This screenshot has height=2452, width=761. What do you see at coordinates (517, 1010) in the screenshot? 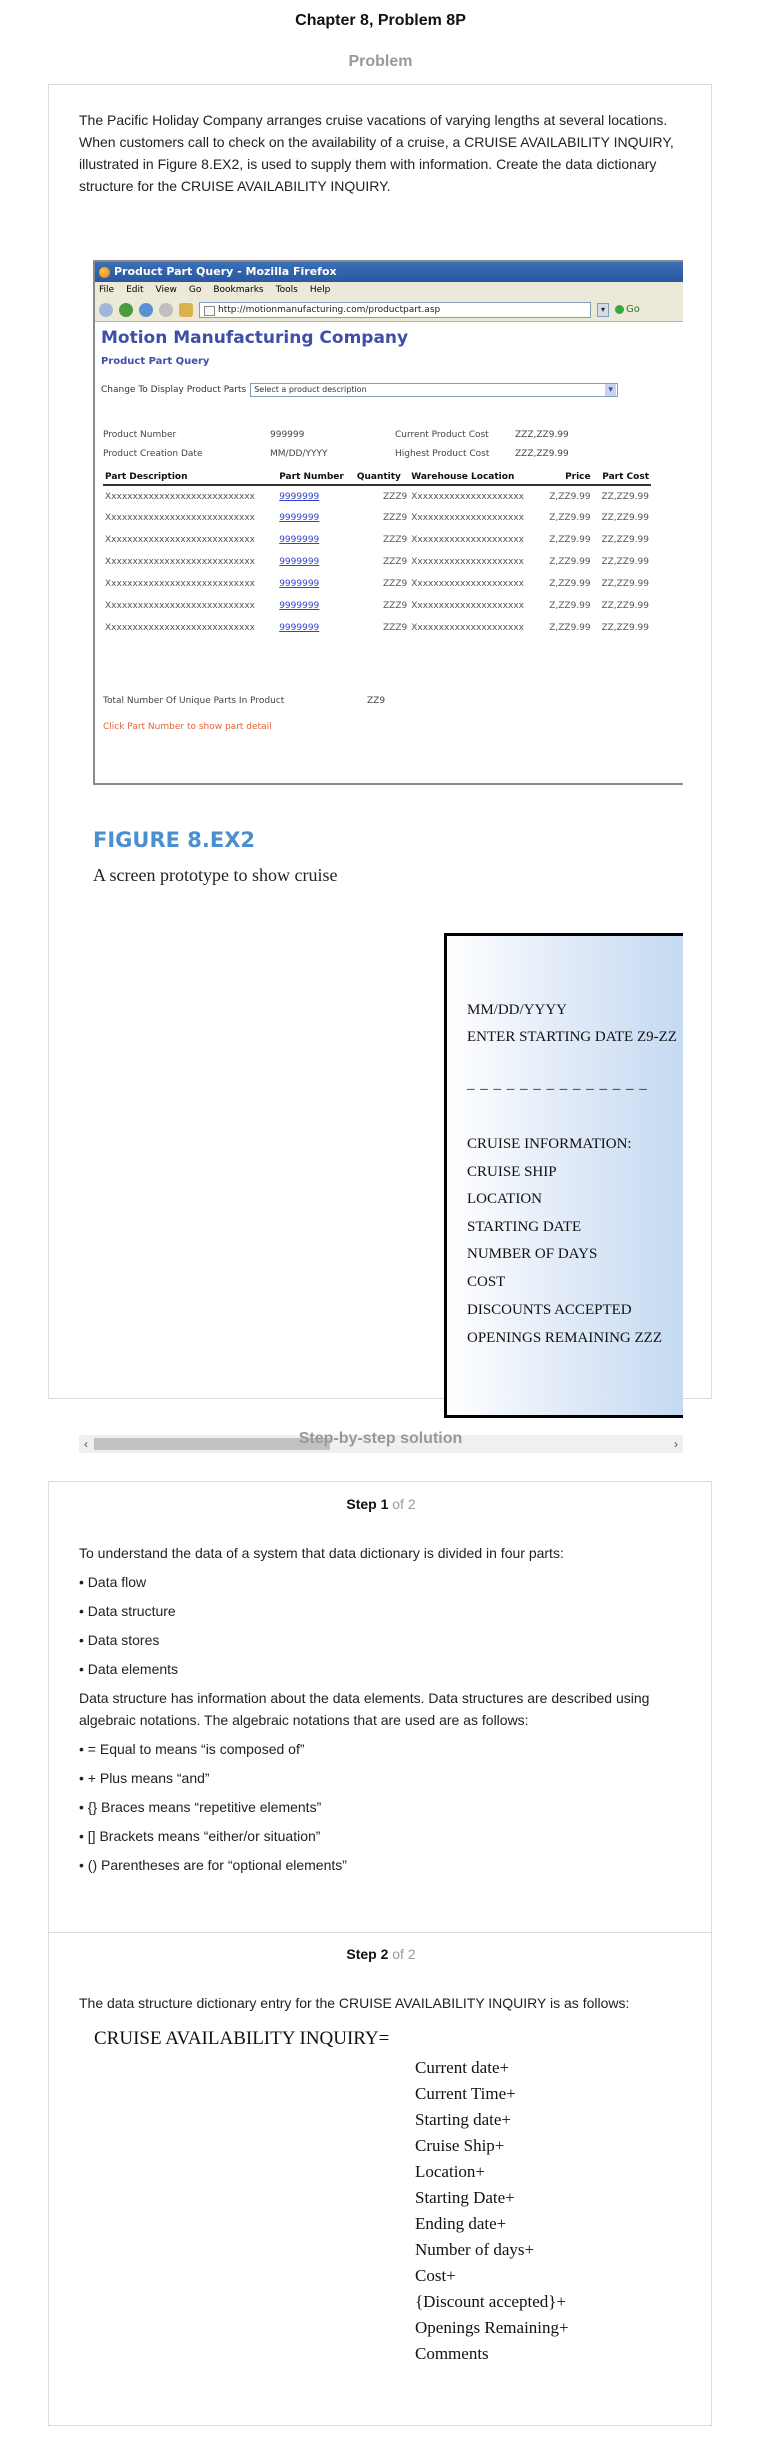
I see `proto-date: MM/DD/YYYY` at bounding box center [517, 1010].